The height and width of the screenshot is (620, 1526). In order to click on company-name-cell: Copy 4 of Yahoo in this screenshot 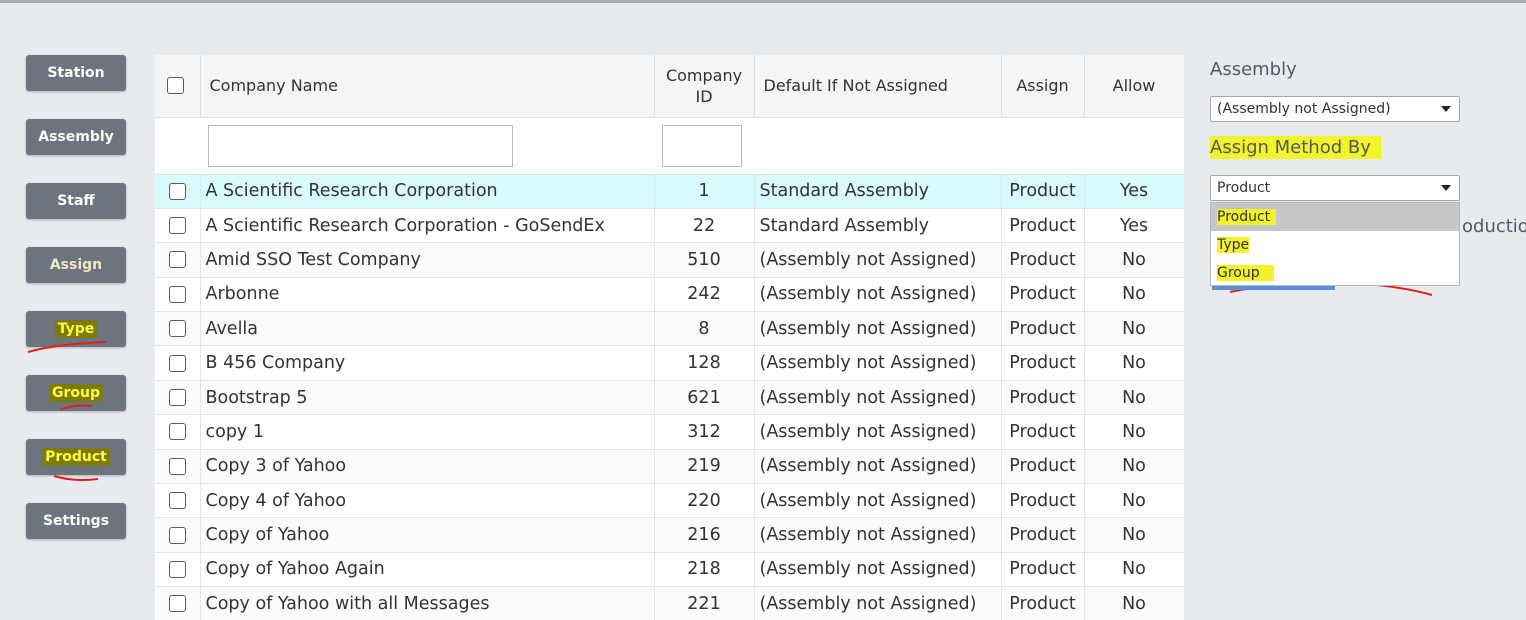, I will do `click(427, 501)`.